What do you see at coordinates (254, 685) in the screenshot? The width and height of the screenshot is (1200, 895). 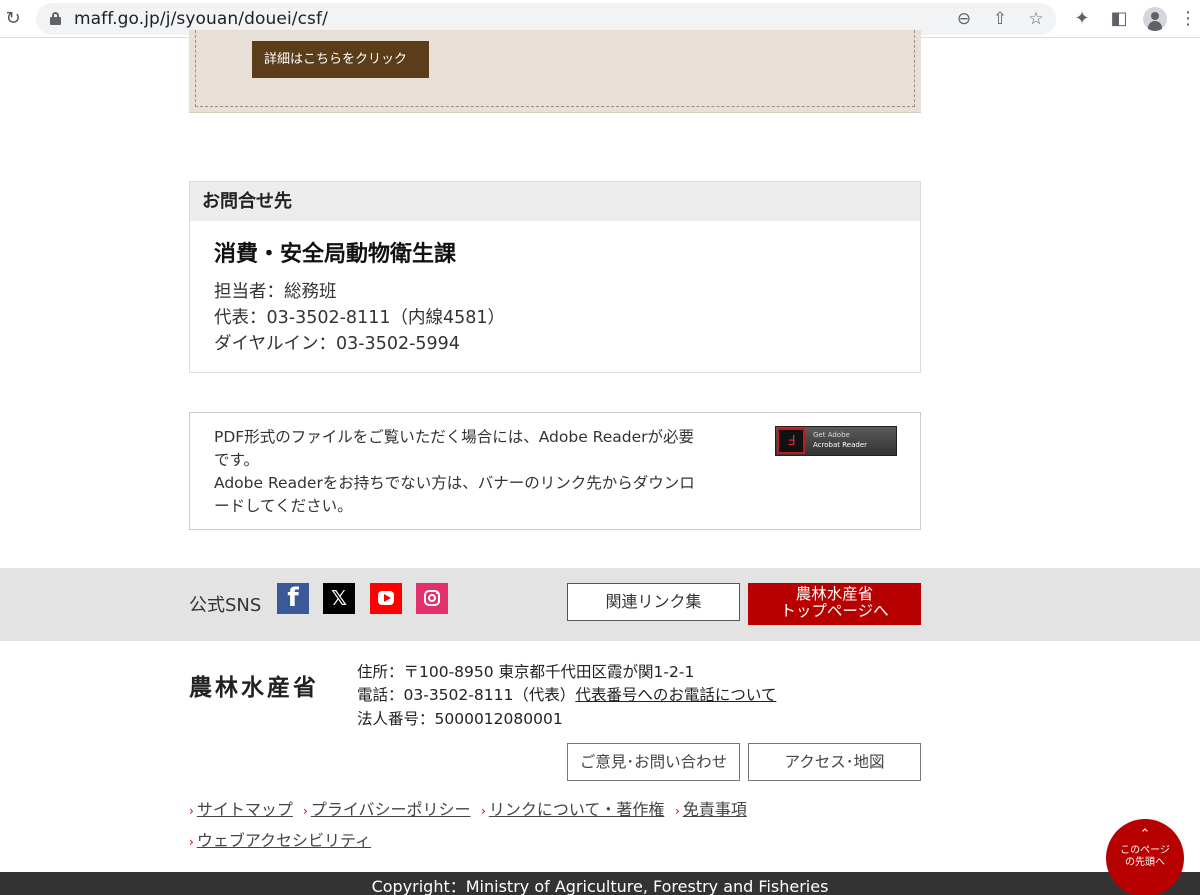 I see `ministry-logo: 農林水産省` at bounding box center [254, 685].